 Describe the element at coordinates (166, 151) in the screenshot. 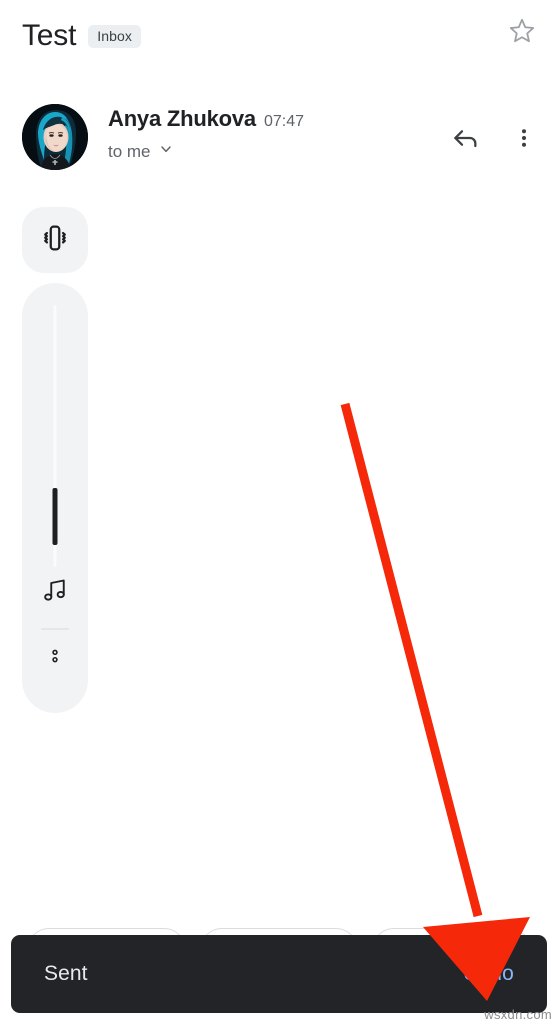

I see `chevron-down-icon` at that location.